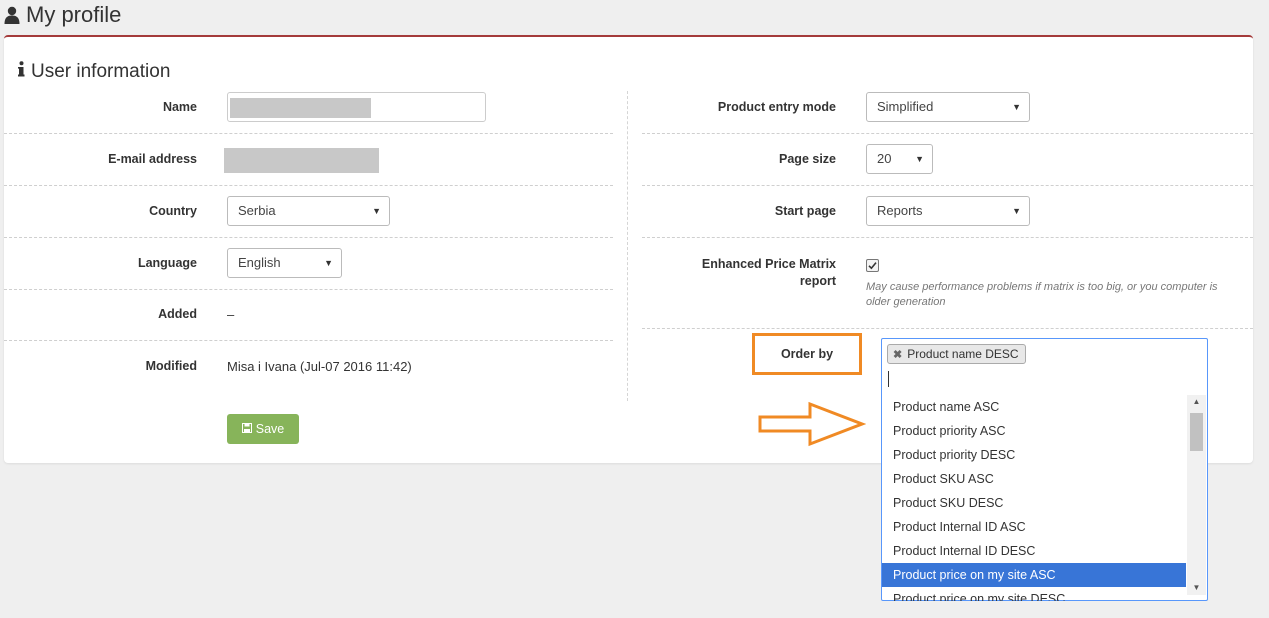  What do you see at coordinates (1034, 431) in the screenshot?
I see `option-item: Product priority ASC` at bounding box center [1034, 431].